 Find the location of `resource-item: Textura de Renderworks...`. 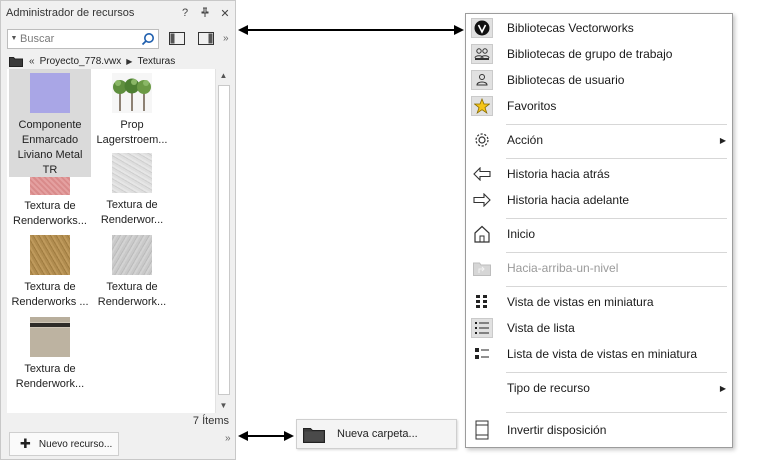

resource-item: Textura de Renderworks... is located at coordinates (50, 203).